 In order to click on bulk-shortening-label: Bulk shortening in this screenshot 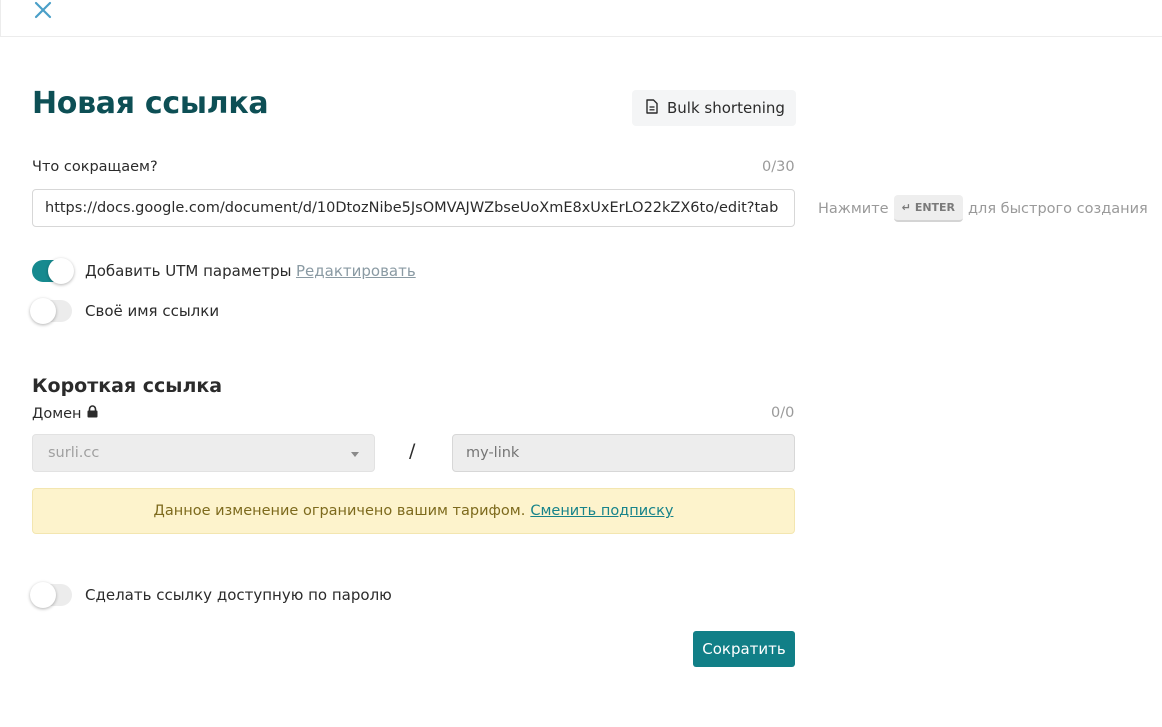, I will do `click(726, 108)`.